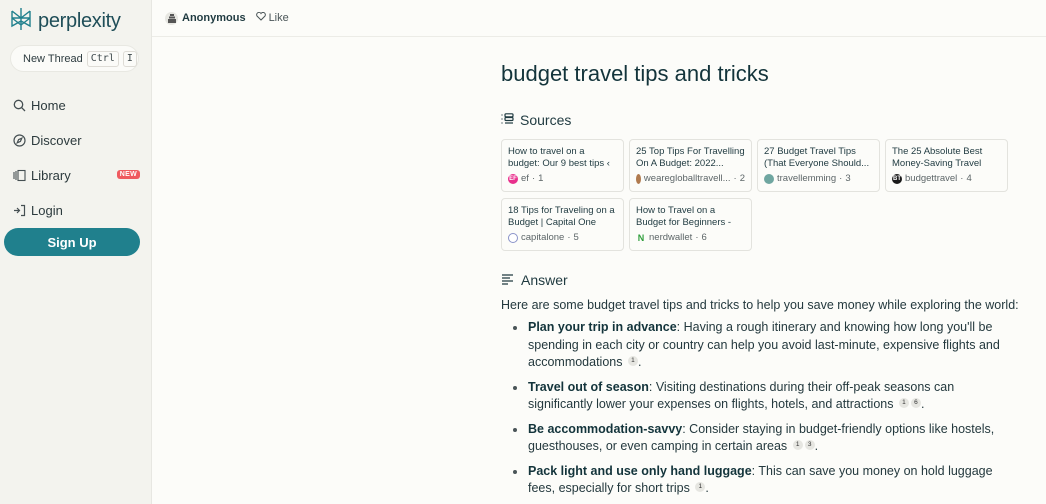 This screenshot has width=1046, height=504. I want to click on source-meta: capitalone · 5, so click(562, 237).